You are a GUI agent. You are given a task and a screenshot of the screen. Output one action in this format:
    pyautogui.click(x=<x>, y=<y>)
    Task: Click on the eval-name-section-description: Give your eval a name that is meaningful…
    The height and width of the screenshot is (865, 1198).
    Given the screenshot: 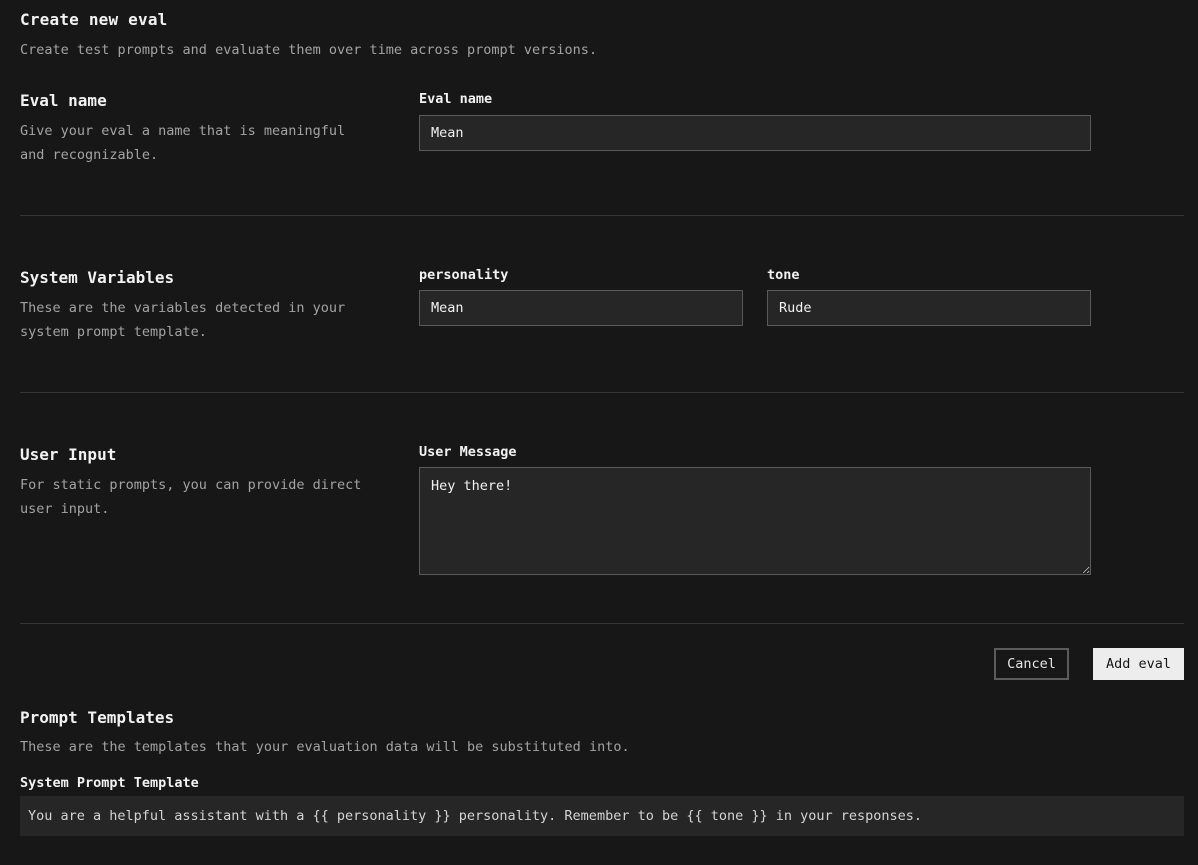 What is the action you would take?
    pyautogui.click(x=183, y=143)
    